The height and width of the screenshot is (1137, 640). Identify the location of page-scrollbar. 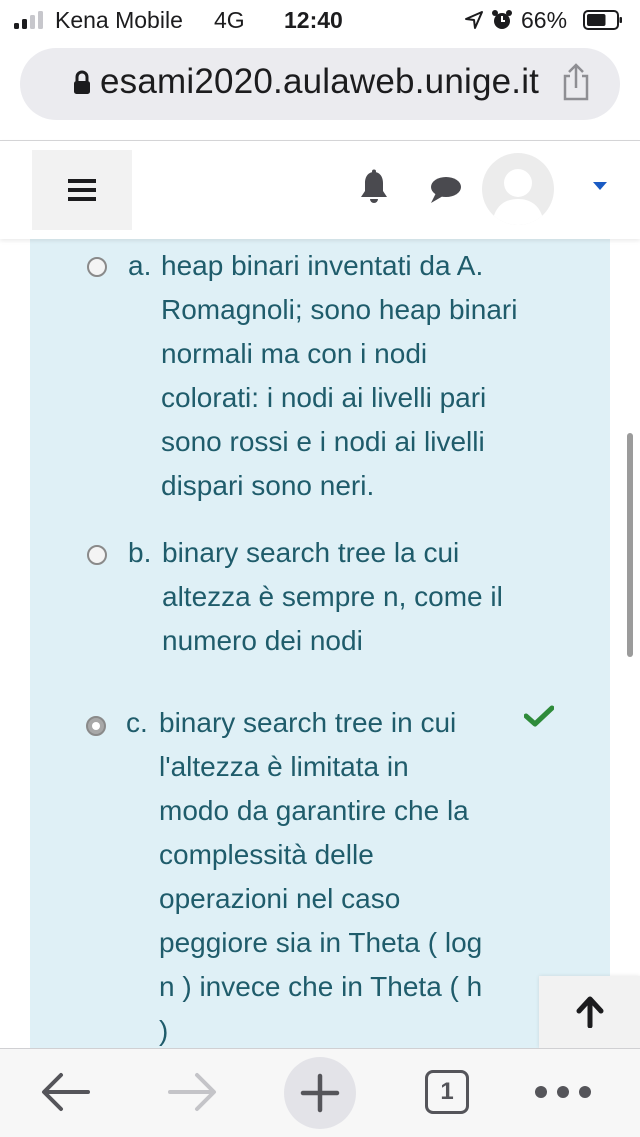
(630, 545).